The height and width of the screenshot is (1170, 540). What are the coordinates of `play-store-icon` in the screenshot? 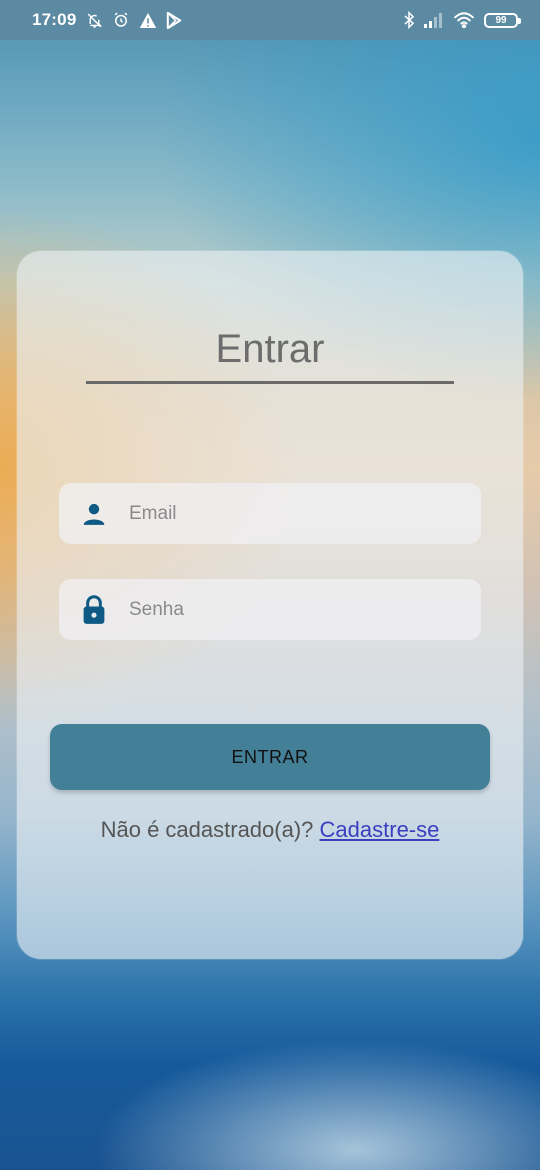 It's located at (174, 20).